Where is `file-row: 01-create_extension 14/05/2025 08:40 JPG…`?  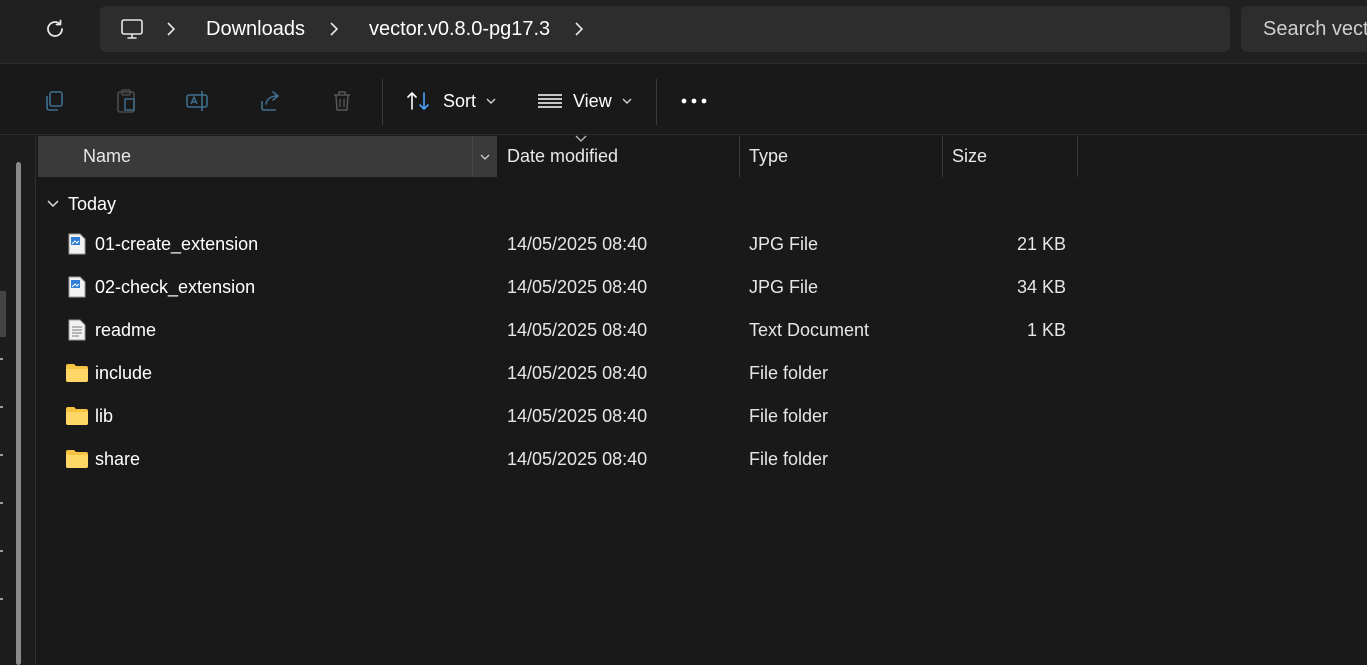
file-row: 01-create_extension 14/05/2025 08:40 JPG… is located at coordinates (558, 244).